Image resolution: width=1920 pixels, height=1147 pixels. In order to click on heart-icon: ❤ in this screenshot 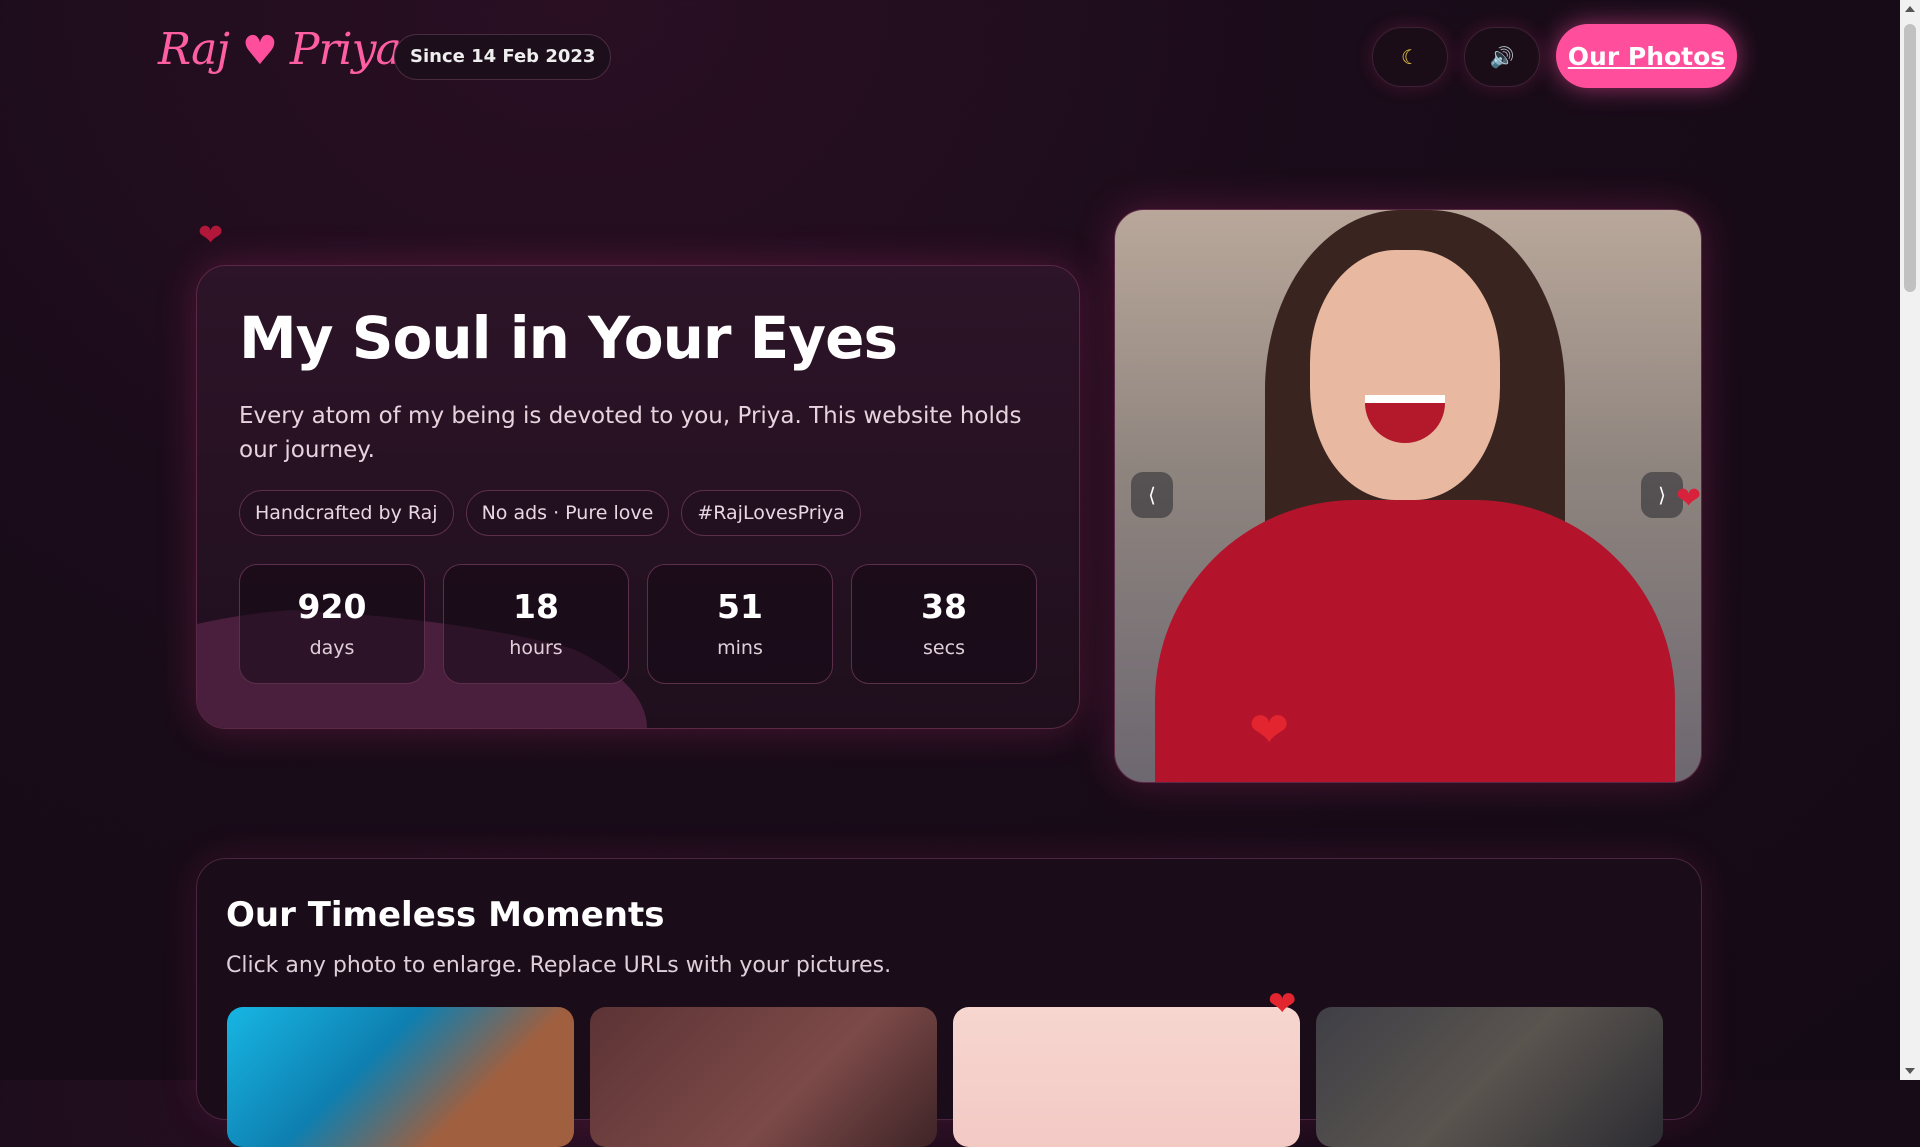, I will do `click(1269, 730)`.